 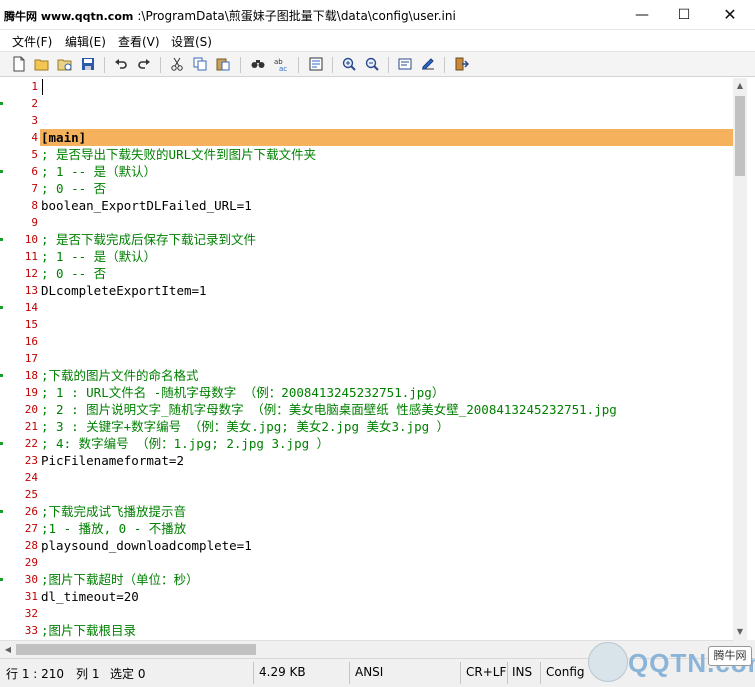 I want to click on code-line: dl_timeout=20, so click(x=90, y=596).